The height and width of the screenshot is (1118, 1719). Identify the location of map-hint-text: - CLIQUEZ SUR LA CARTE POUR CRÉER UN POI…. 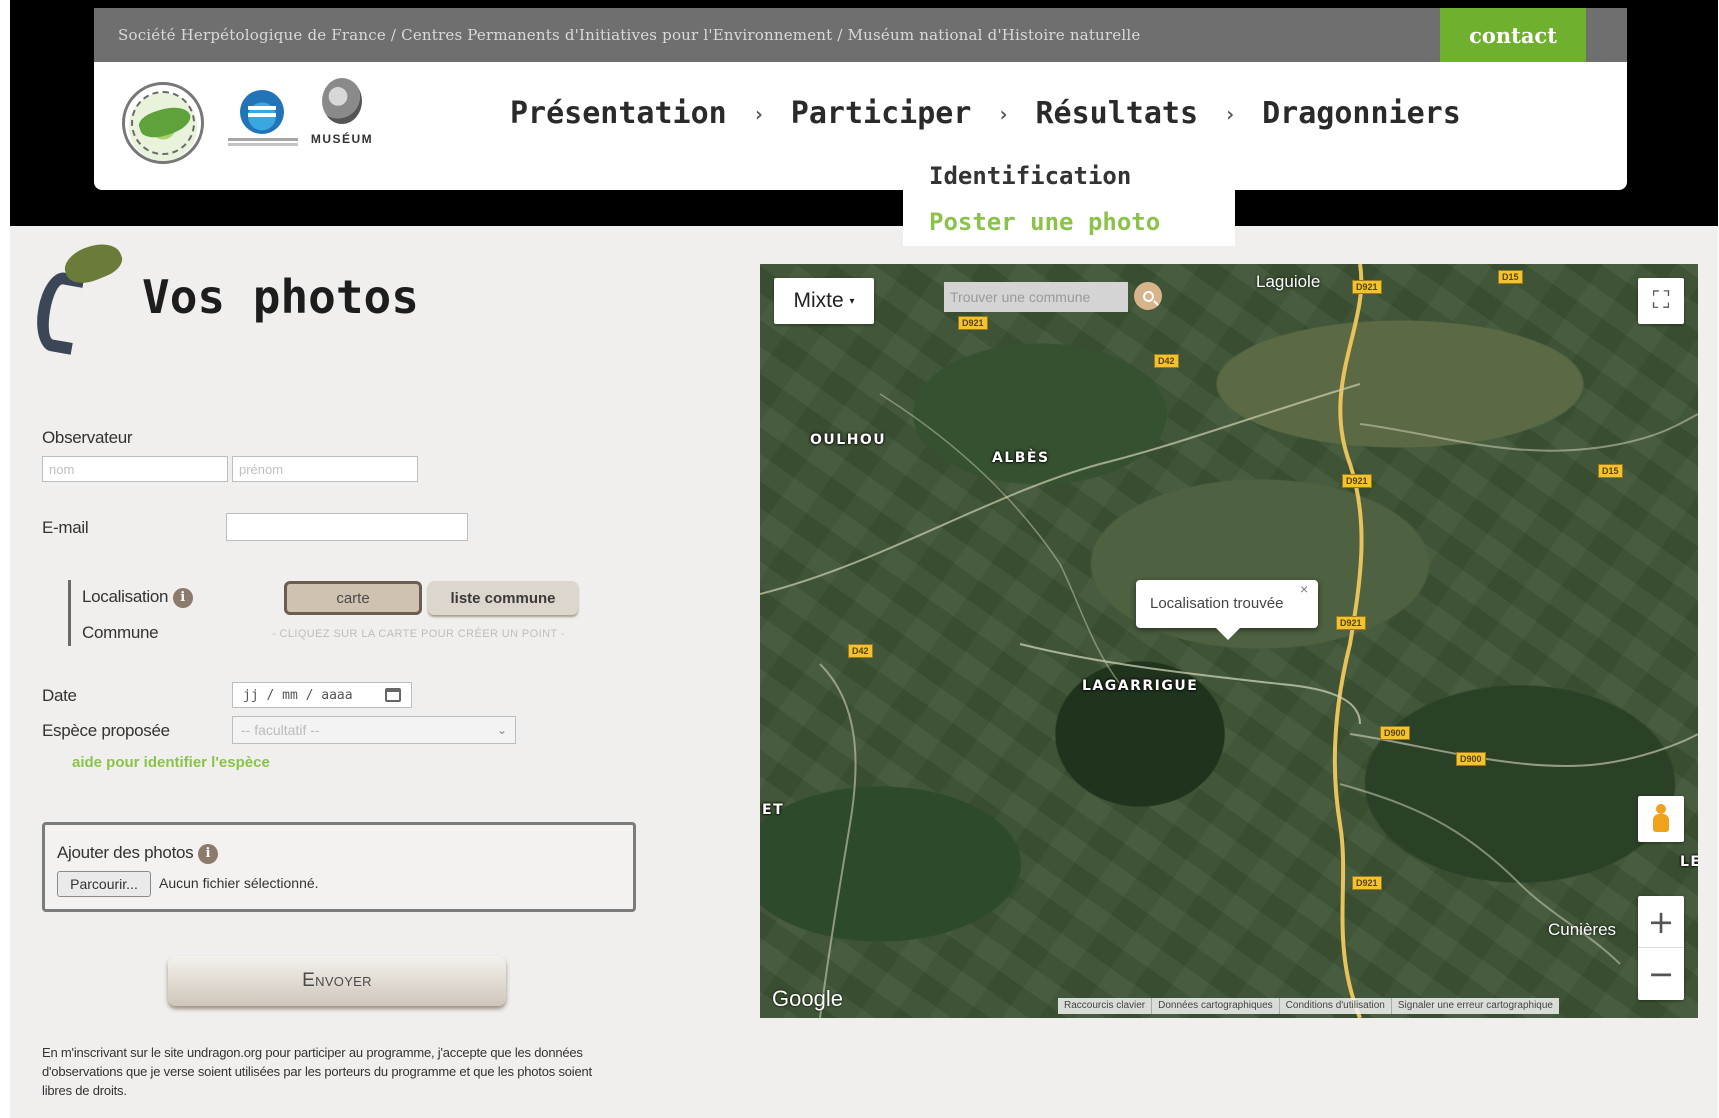
(418, 634).